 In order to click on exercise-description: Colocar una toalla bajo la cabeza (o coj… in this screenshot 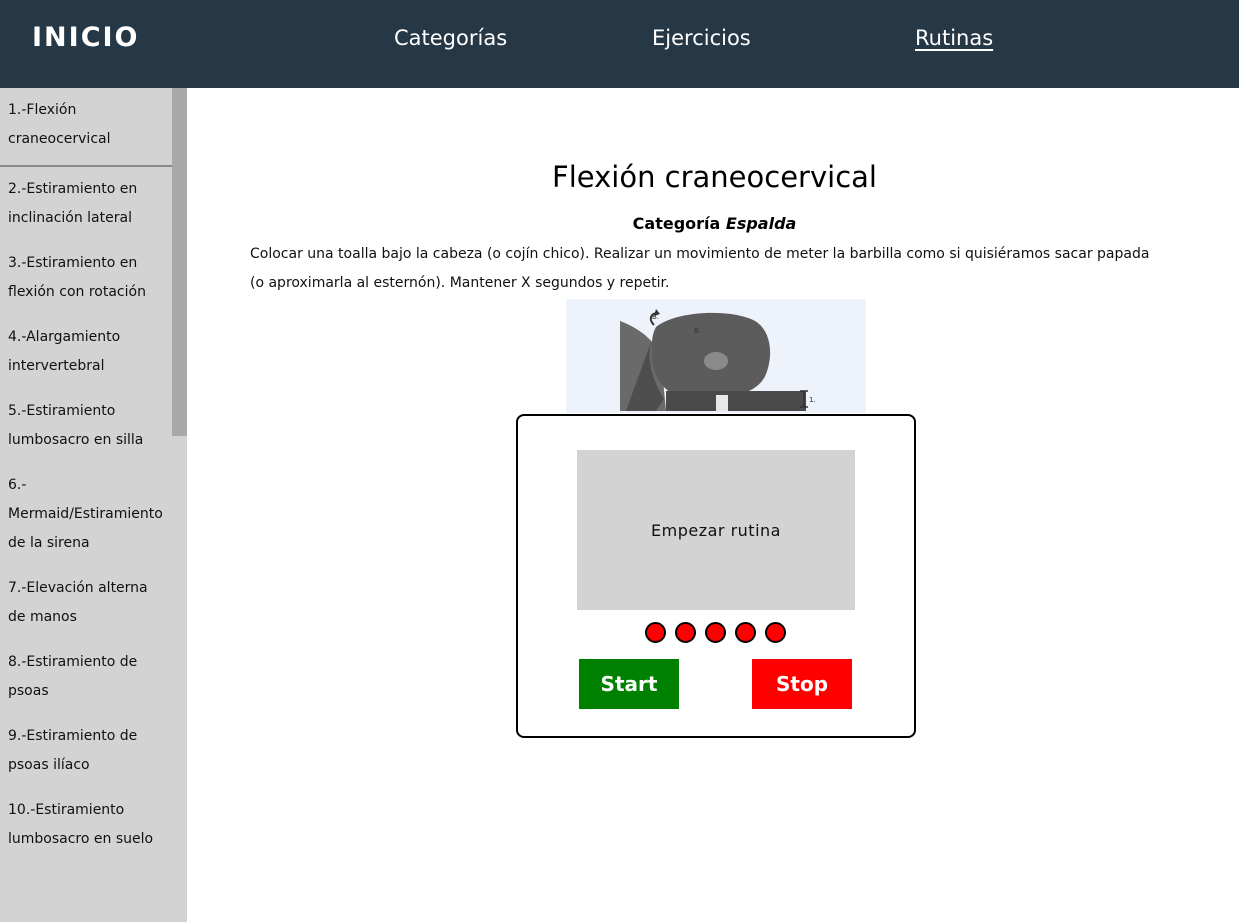, I will do `click(700, 268)`.